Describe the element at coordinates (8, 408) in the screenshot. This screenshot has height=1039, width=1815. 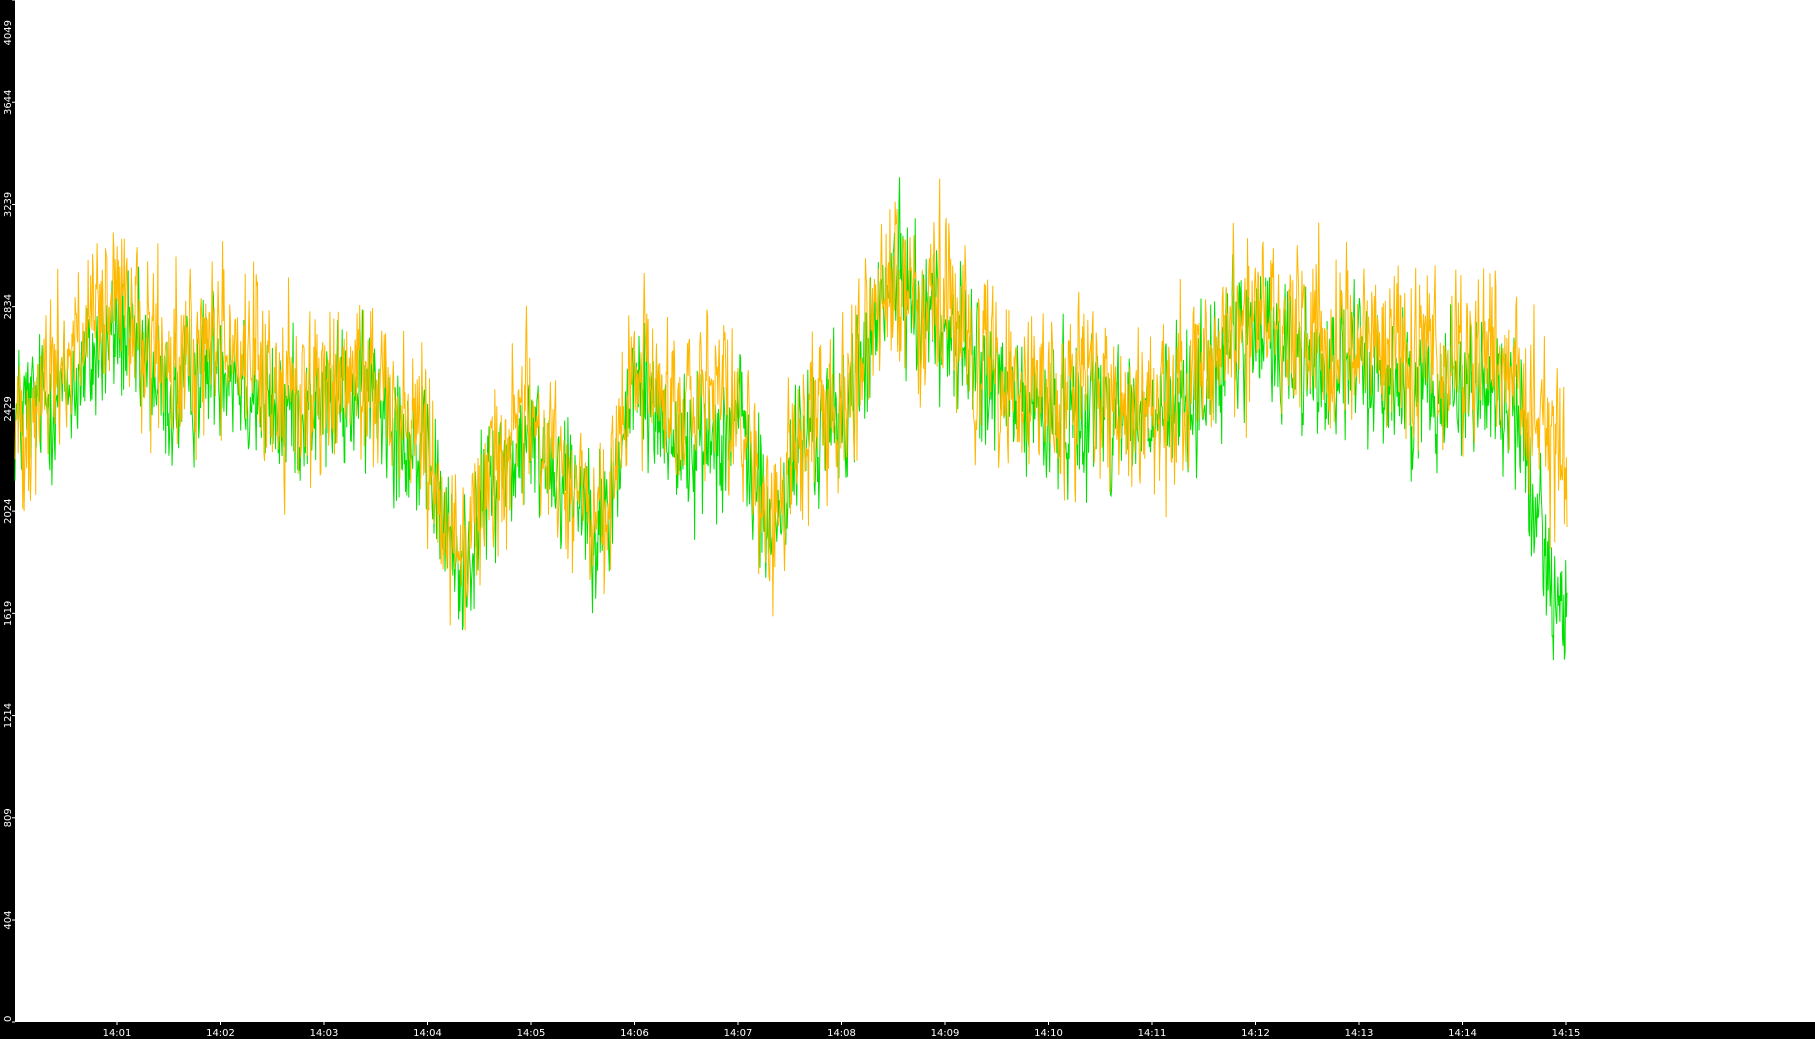
I see `y-tick-label: 2429` at that location.